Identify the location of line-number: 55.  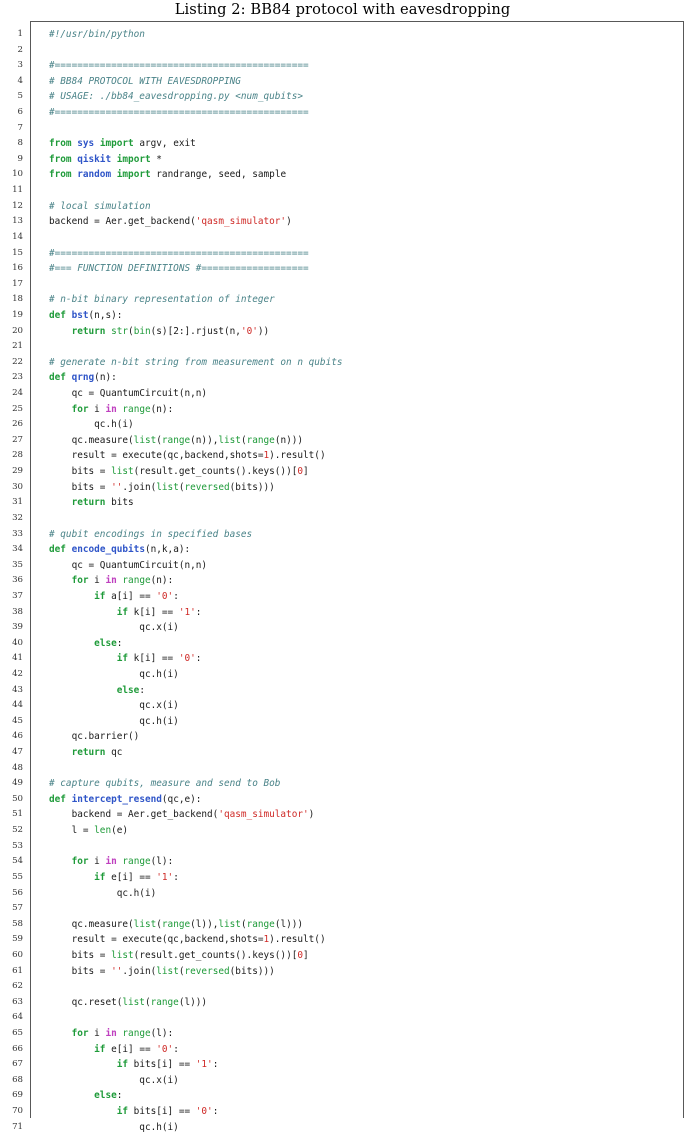
(17, 876).